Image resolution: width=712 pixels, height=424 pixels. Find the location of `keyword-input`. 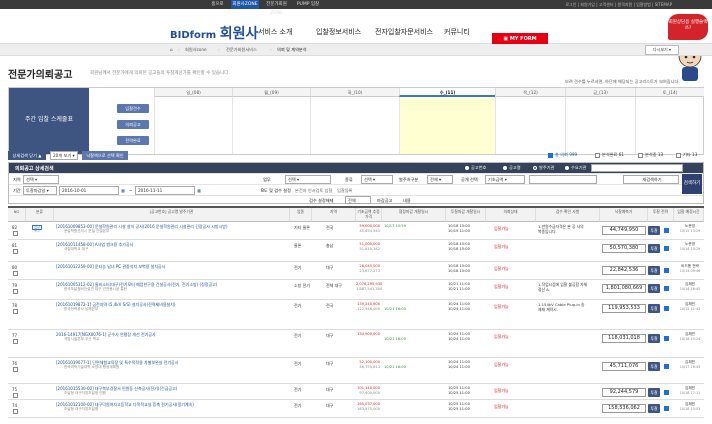

keyword-input is located at coordinates (637, 168).